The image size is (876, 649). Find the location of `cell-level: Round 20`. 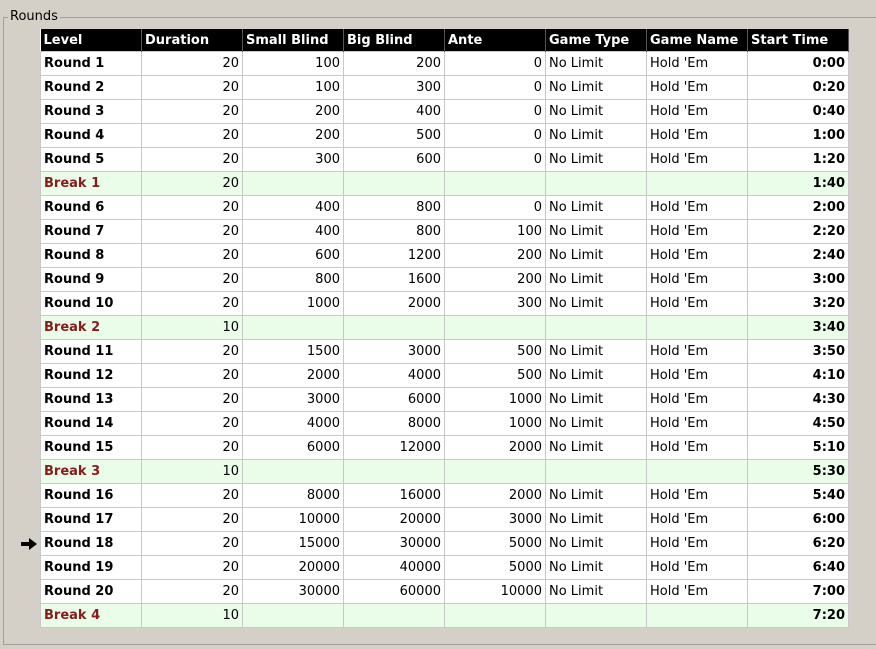

cell-level: Round 20 is located at coordinates (91, 591).